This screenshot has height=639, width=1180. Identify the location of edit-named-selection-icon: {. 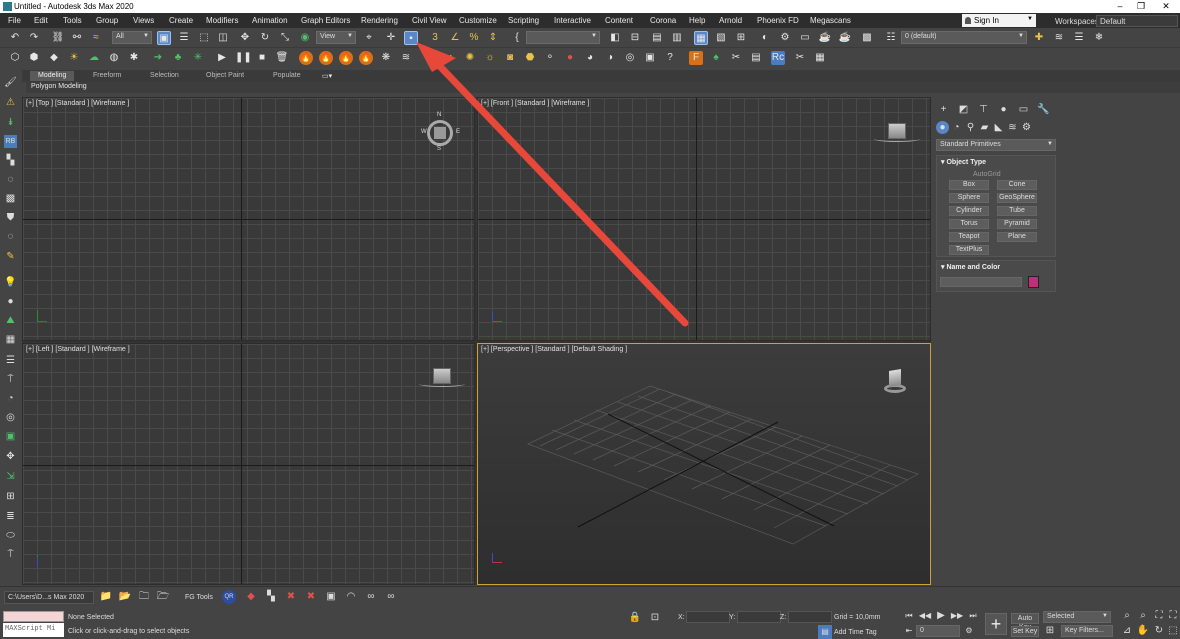
(517, 38).